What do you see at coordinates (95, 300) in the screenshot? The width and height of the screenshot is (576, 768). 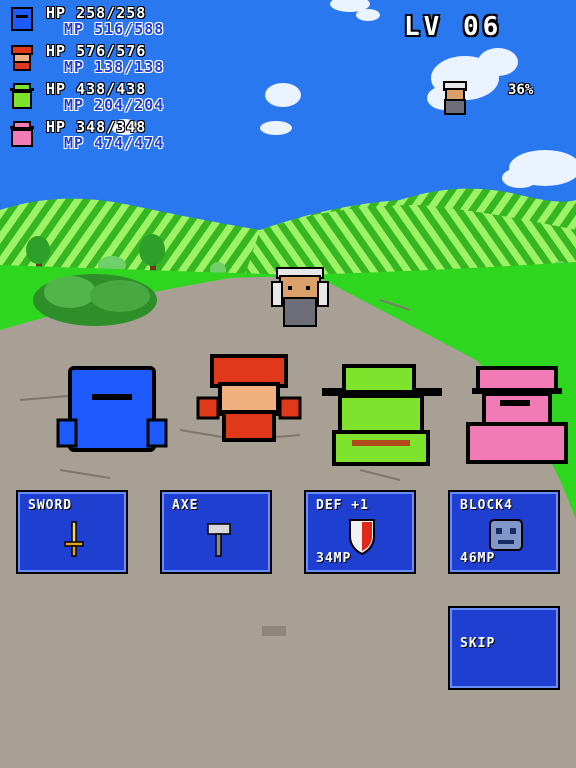 I see `bush` at bounding box center [95, 300].